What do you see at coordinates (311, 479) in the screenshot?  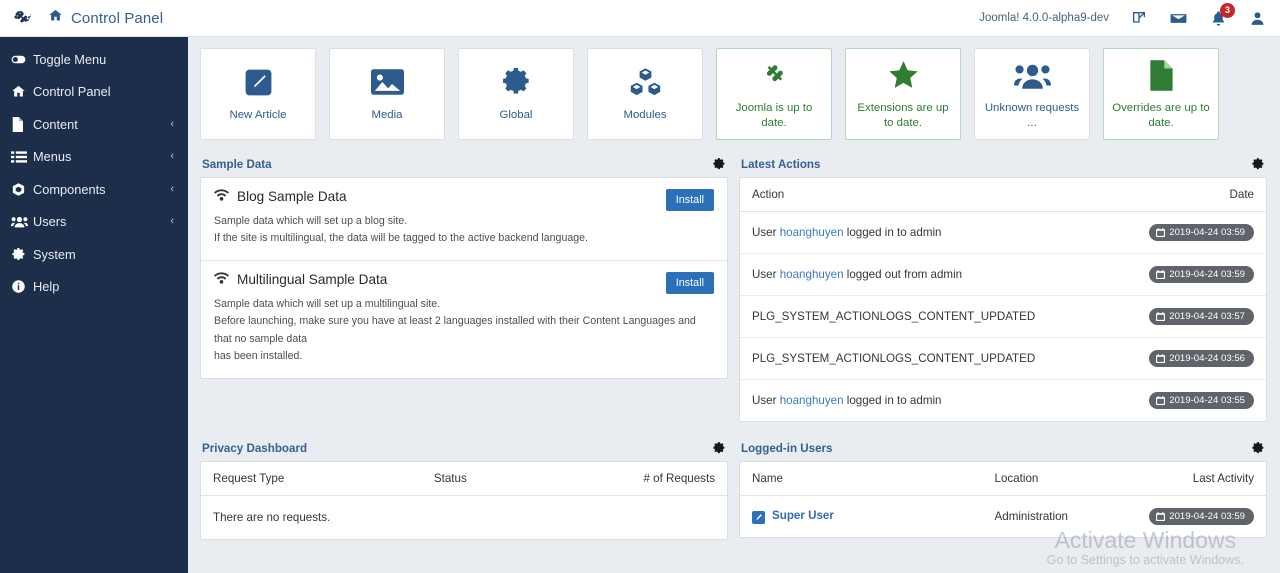 I see `column-header-request-type: Request Type` at bounding box center [311, 479].